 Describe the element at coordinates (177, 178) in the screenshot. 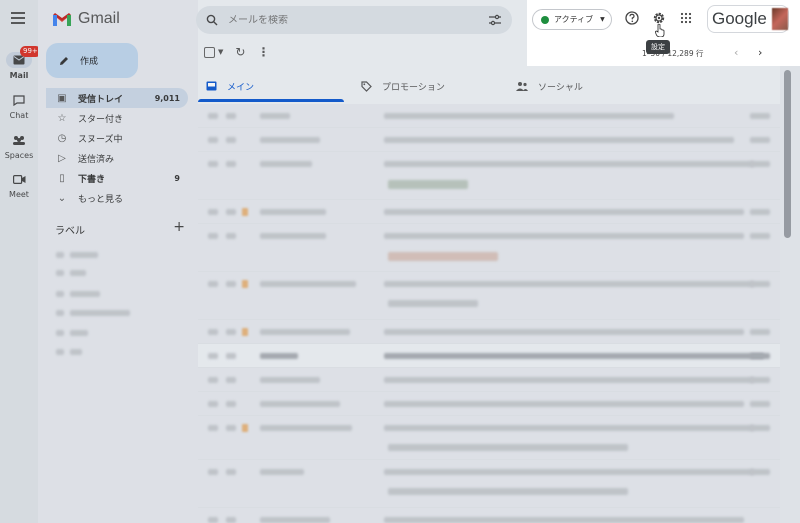

I see `draft-count: 9` at that location.